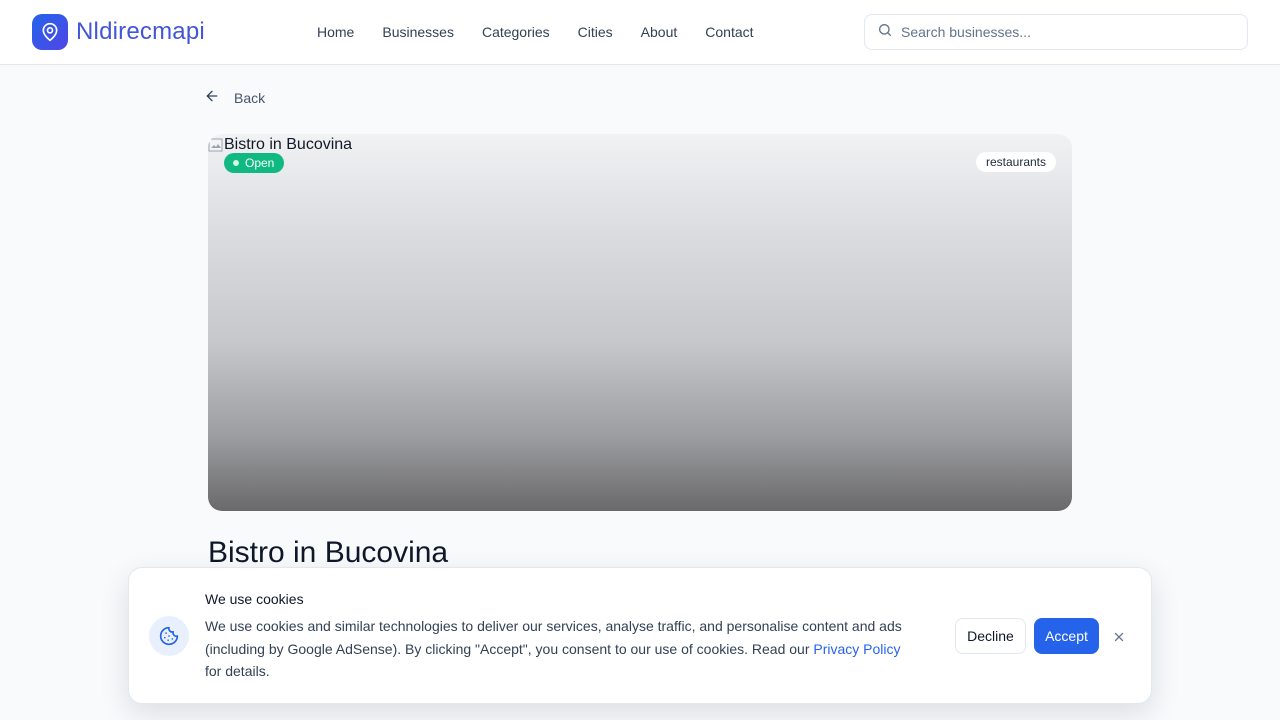 Image resolution: width=1280 pixels, height=720 pixels. I want to click on category-badge: restaurants, so click(1015, 162).